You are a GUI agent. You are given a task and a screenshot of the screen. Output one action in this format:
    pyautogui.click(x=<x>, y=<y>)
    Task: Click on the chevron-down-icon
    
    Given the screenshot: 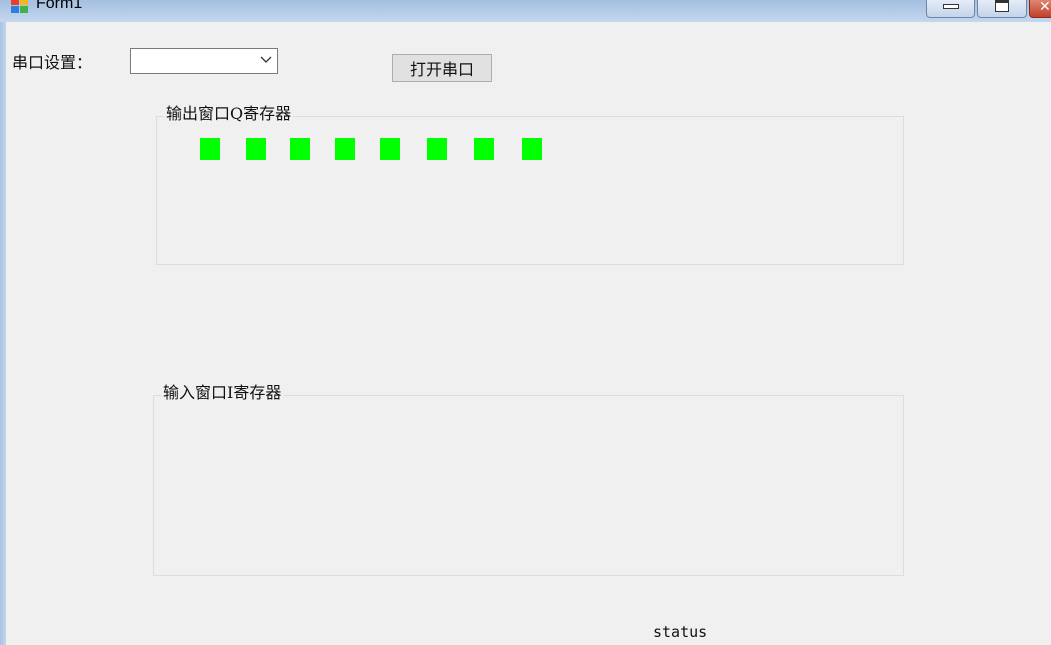 What is the action you would take?
    pyautogui.click(x=266, y=59)
    